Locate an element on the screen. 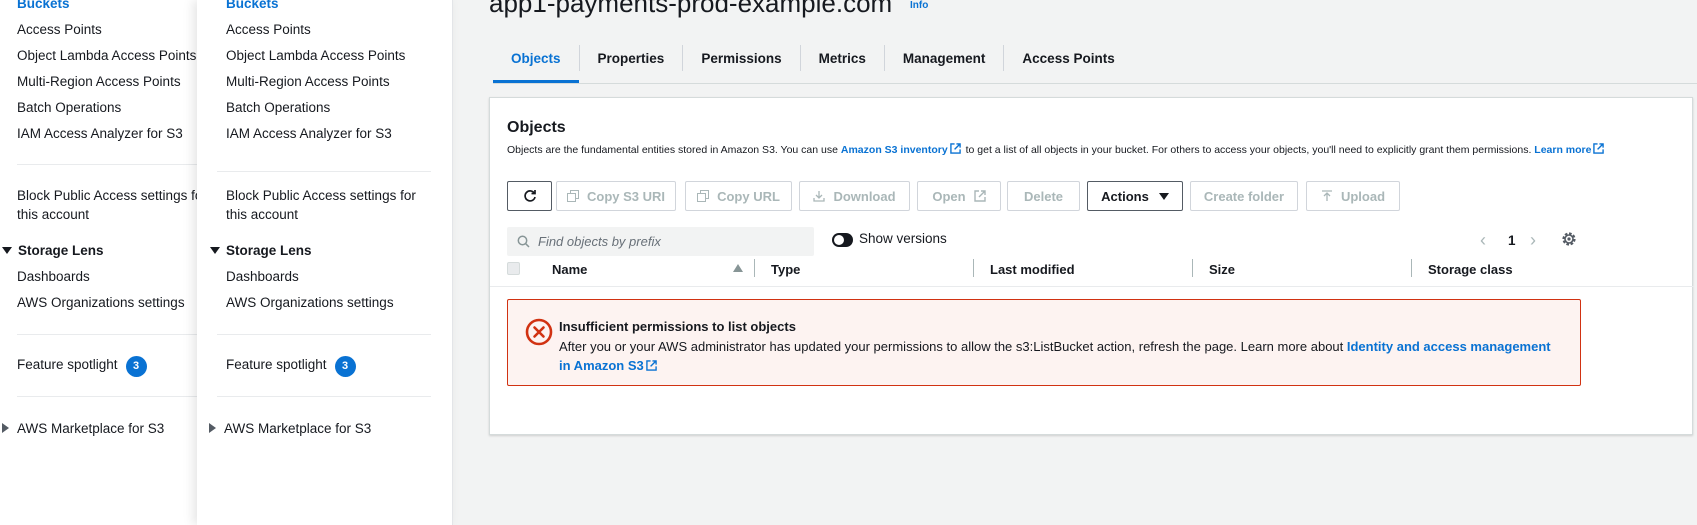 The width and height of the screenshot is (1697, 525). column-header-name: Name is located at coordinates (569, 269).